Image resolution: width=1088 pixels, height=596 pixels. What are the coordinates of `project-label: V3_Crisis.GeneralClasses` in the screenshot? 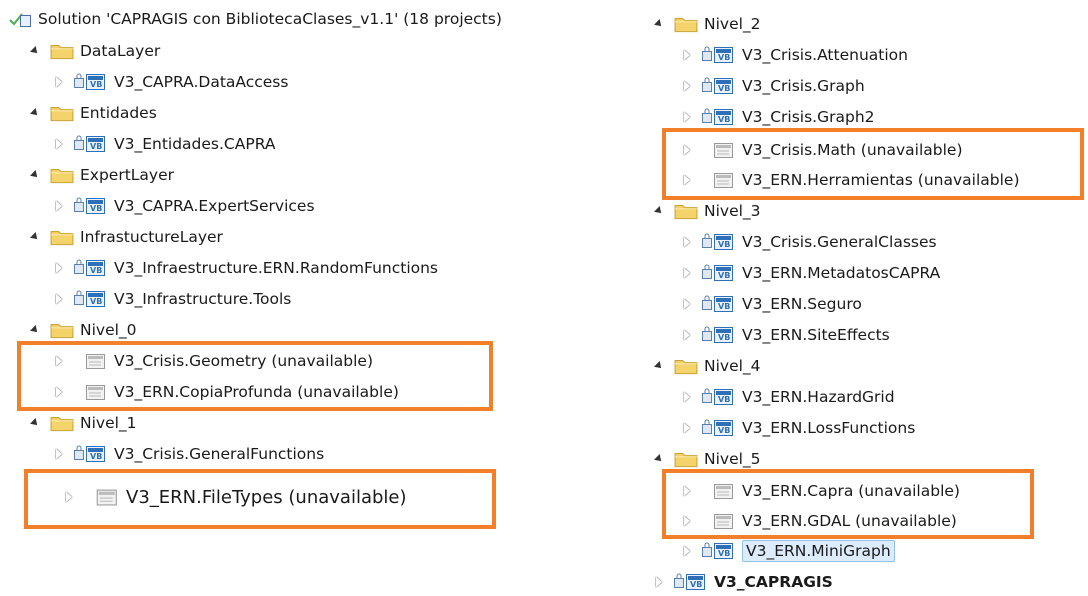 It's located at (839, 242).